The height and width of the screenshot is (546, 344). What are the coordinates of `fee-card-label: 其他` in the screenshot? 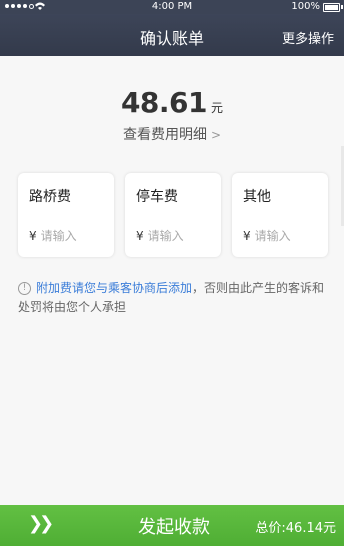 It's located at (257, 197).